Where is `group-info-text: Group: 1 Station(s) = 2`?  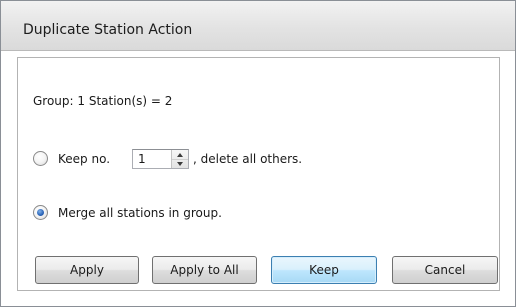 group-info-text: Group: 1 Station(s) = 2 is located at coordinates (103, 101).